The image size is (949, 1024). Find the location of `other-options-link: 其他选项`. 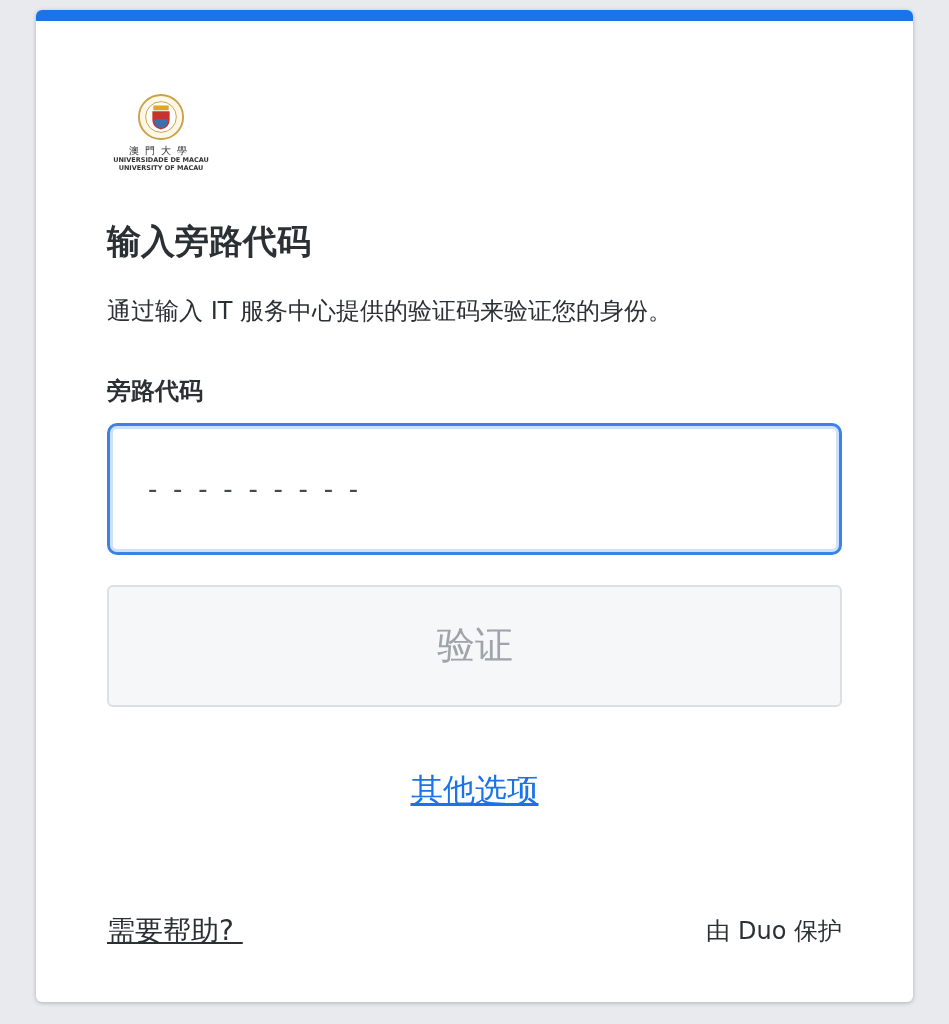

other-options-link: 其他选项 is located at coordinates (474, 790).